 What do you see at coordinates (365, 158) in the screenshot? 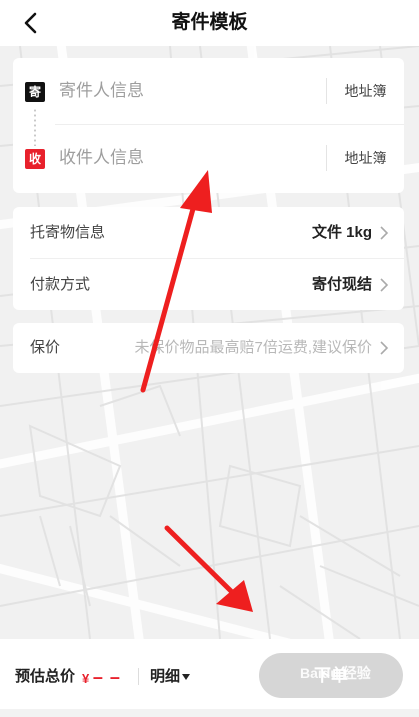
I see `receiver-address-book-button: 地址簿` at bounding box center [365, 158].